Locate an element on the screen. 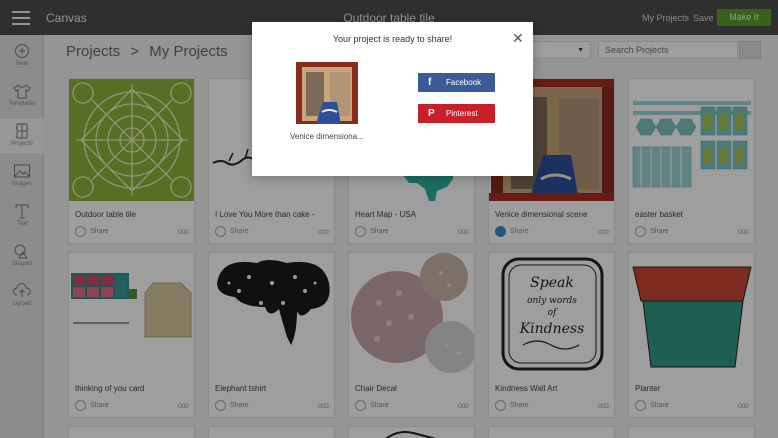  facebook-share-button: f Facebook is located at coordinates (456, 82).